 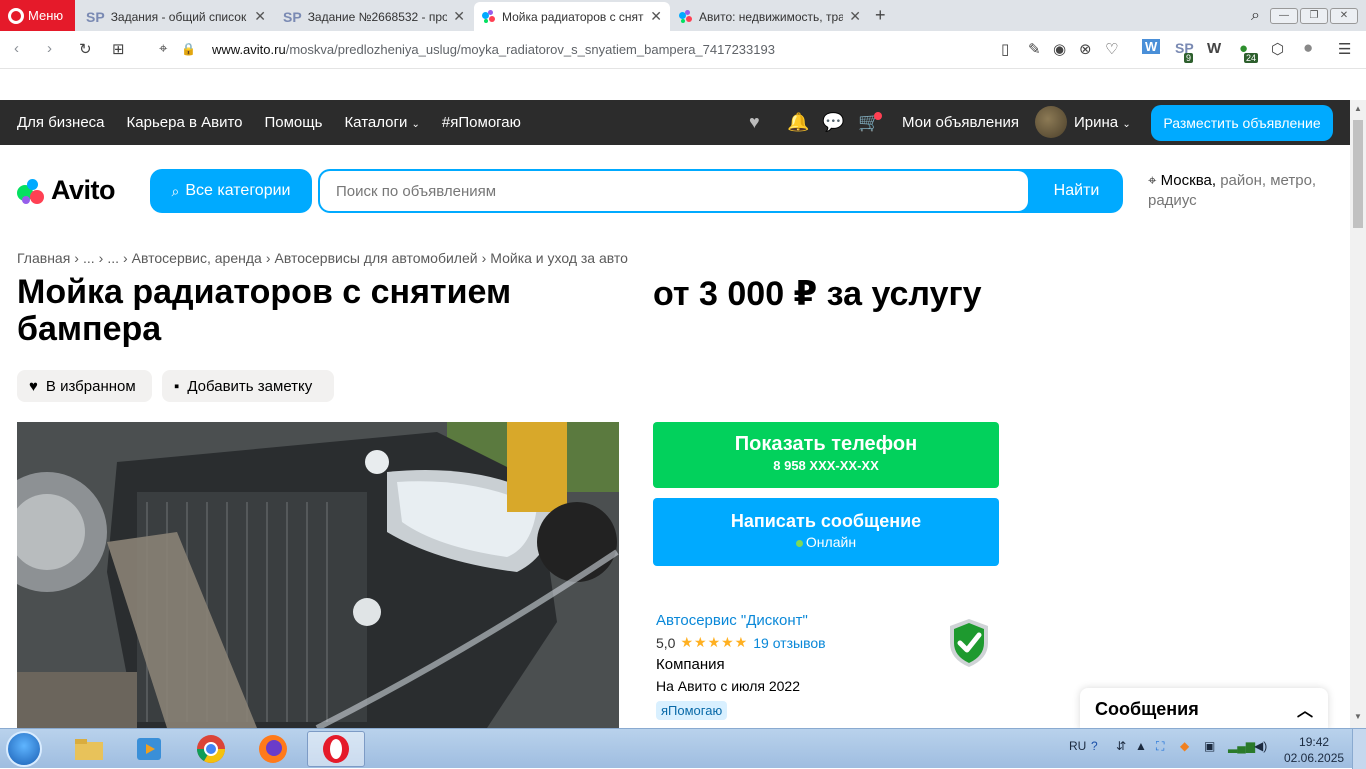 What do you see at coordinates (1241, 746) in the screenshot?
I see `network-signal-icon: ▂▄▆` at bounding box center [1241, 746].